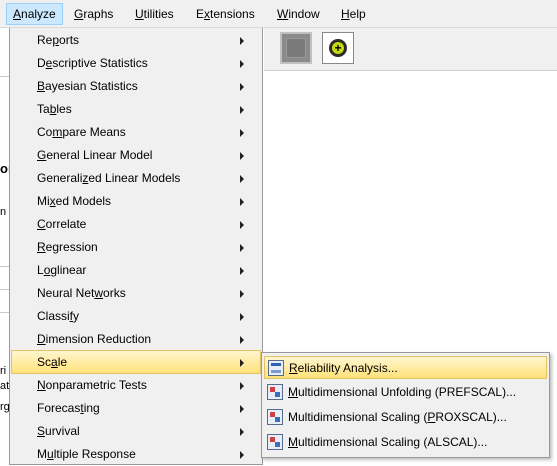 This screenshot has height=466, width=557. I want to click on menu-utilities: Utilities, so click(154, 14).